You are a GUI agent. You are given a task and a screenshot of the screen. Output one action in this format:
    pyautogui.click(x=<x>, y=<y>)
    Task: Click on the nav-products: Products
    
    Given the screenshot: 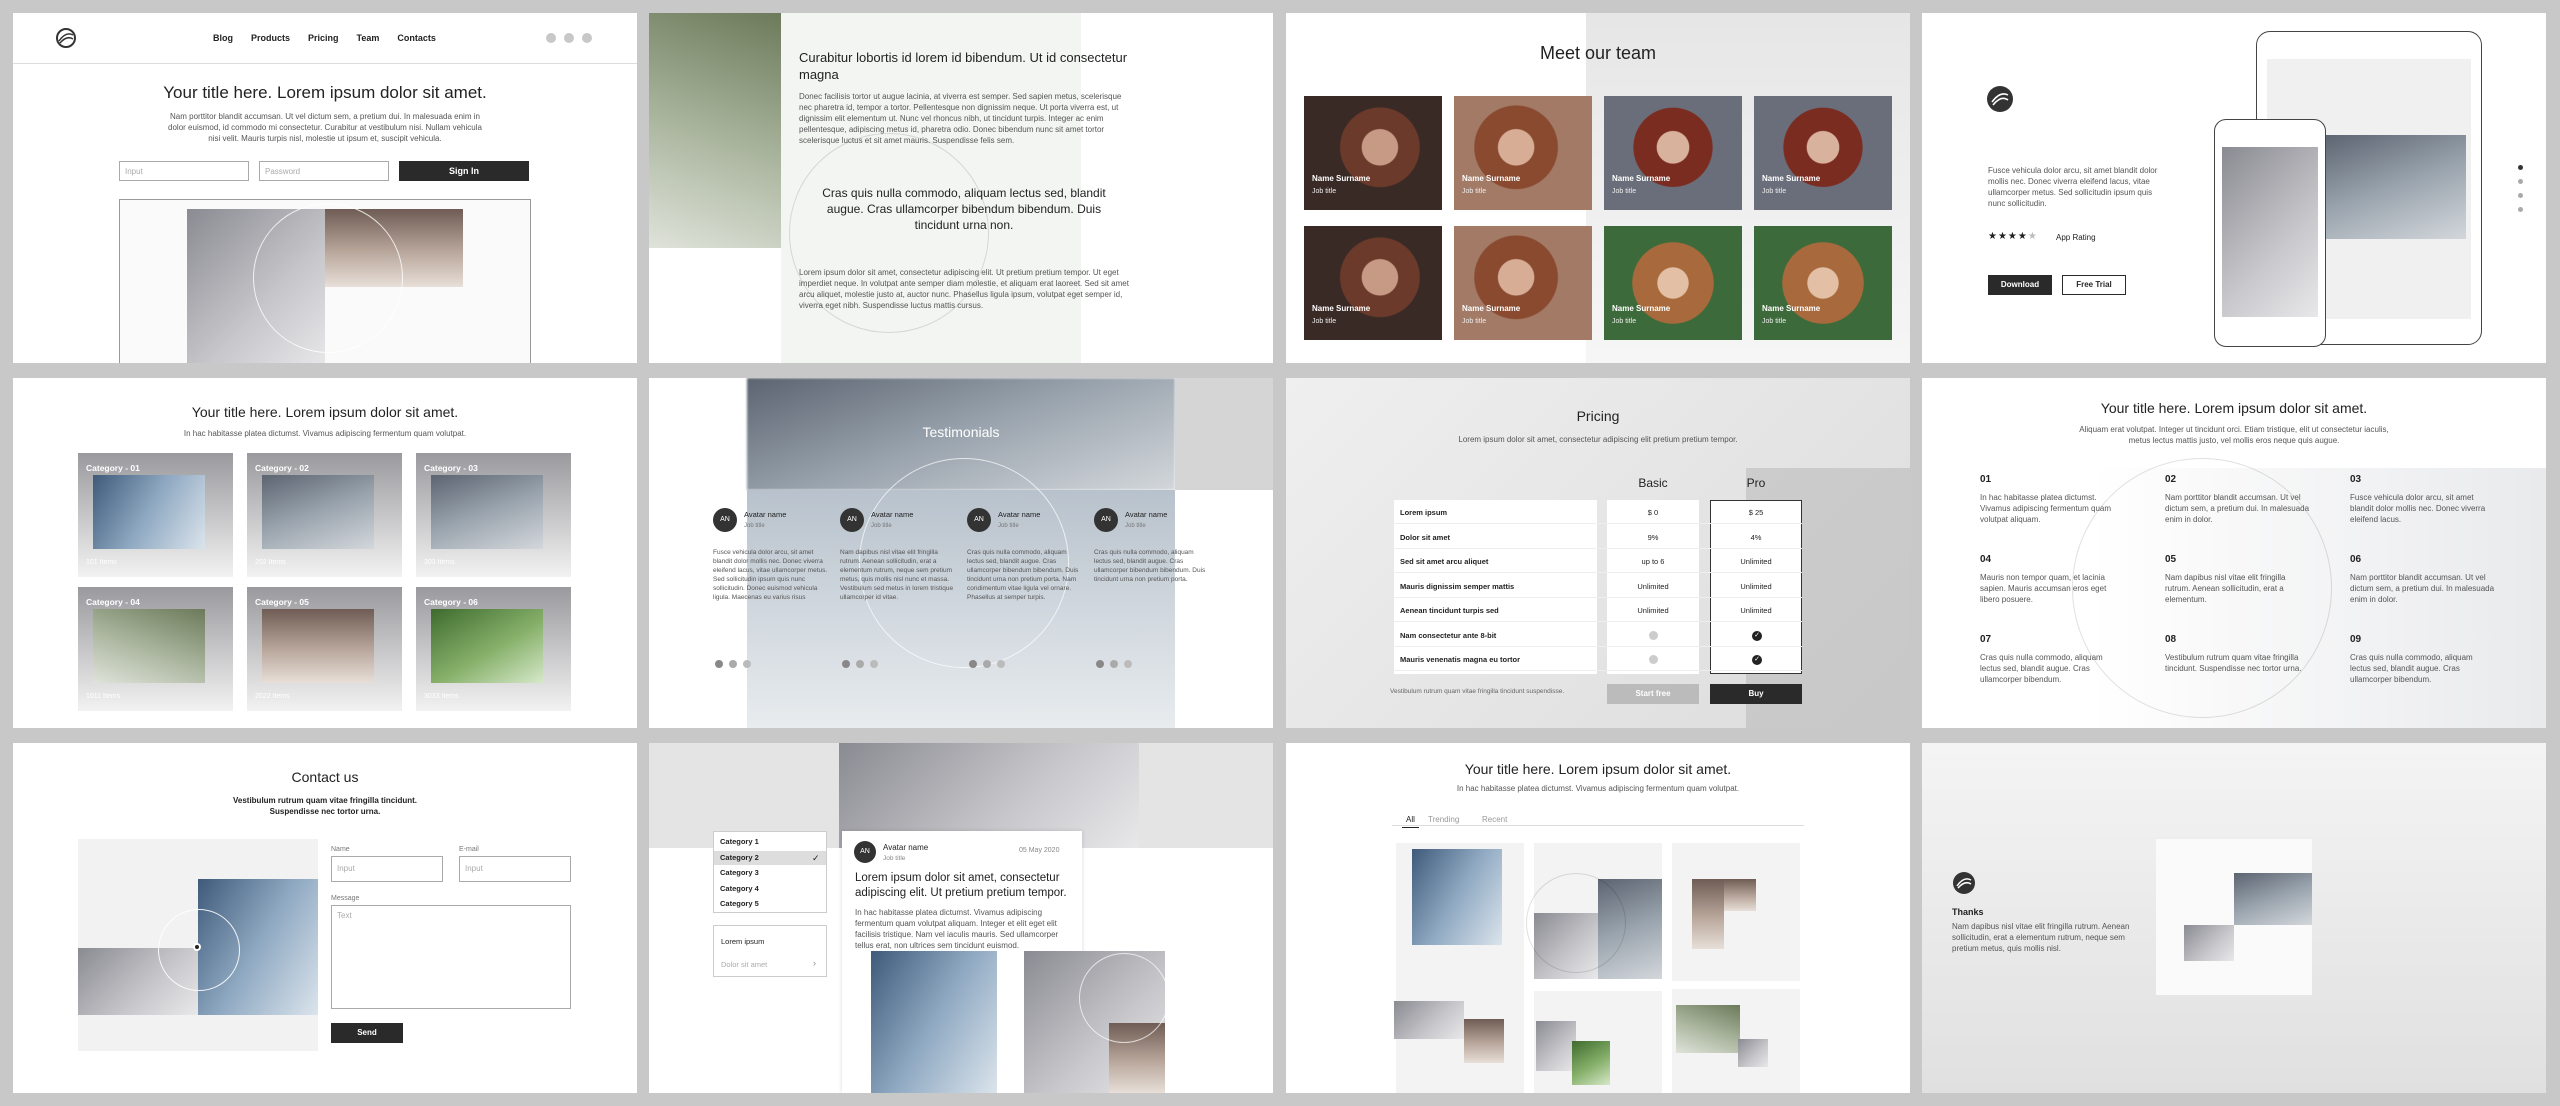 What is the action you would take?
    pyautogui.click(x=270, y=38)
    